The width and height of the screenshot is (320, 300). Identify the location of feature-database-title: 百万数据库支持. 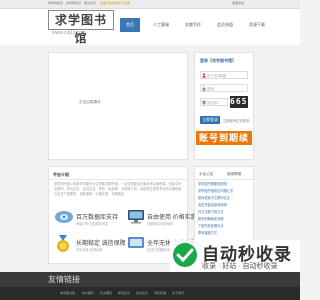
(97, 218).